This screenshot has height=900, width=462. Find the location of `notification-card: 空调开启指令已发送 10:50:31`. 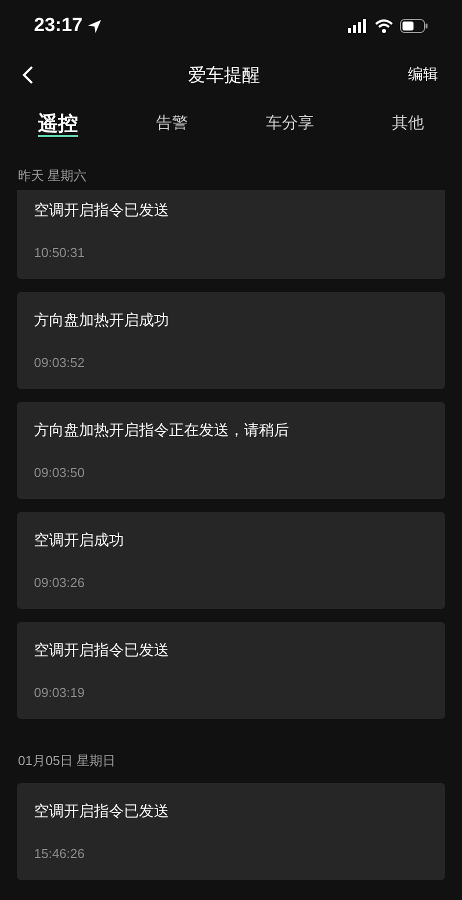

notification-card: 空调开启指令已发送 10:50:31 is located at coordinates (231, 234).